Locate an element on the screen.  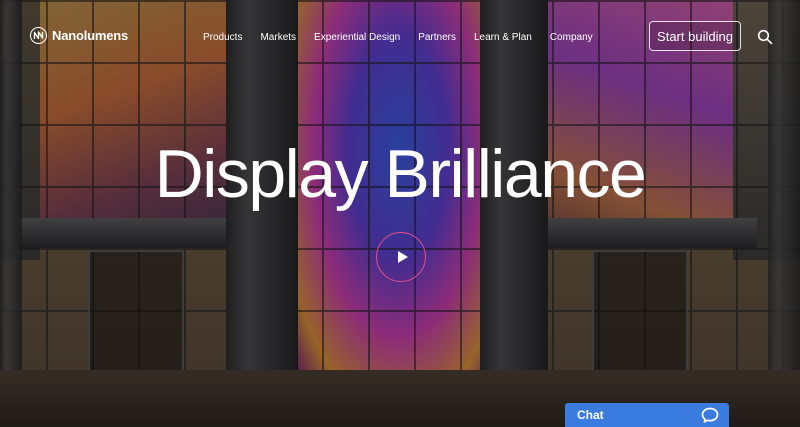
start-building-button: Start building is located at coordinates (695, 36).